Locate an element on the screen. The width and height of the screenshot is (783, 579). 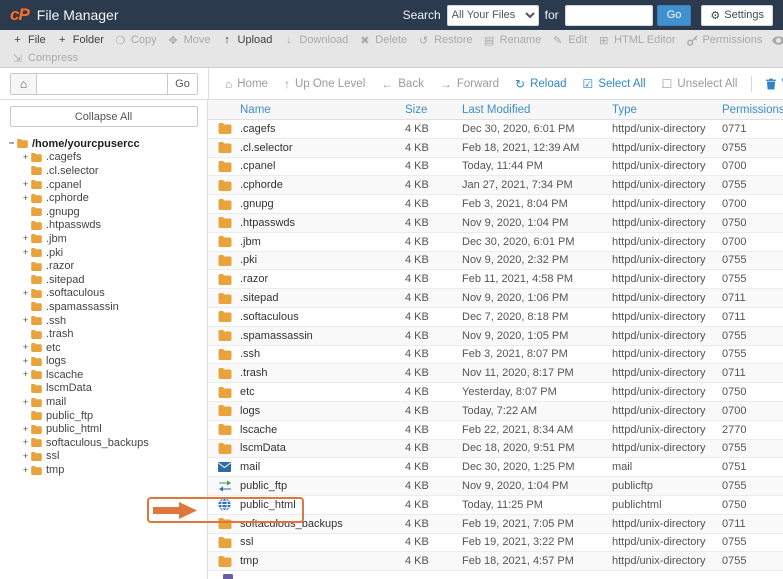
toolbar-button-copy: ❍ Copy is located at coordinates (135, 40).